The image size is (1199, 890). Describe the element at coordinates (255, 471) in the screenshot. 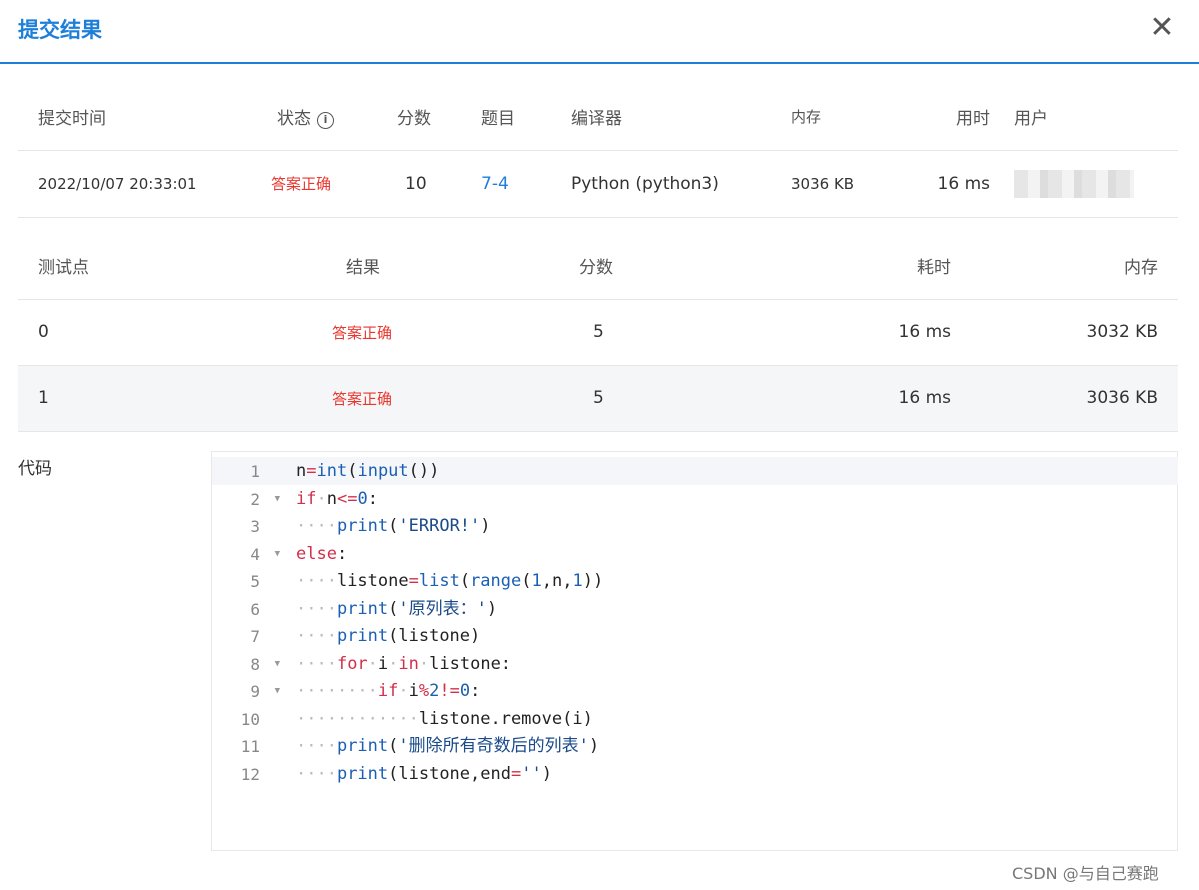

I see `line-number: 1` at that location.